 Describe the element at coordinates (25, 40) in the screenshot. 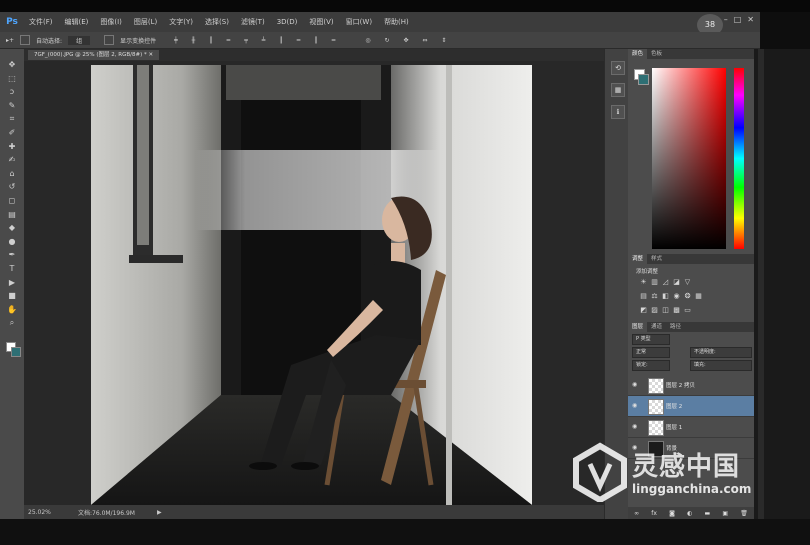

I see `auto-select-checkbox` at that location.